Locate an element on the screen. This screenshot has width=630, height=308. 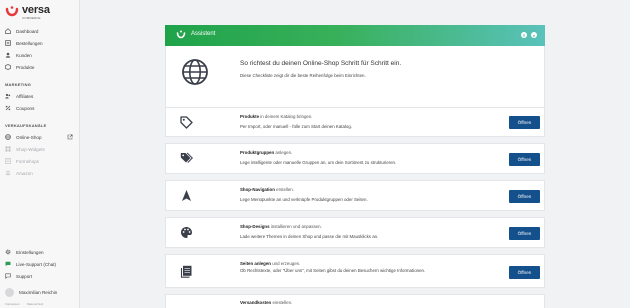
step-title-strong: Shop-Designs is located at coordinates (255, 226).